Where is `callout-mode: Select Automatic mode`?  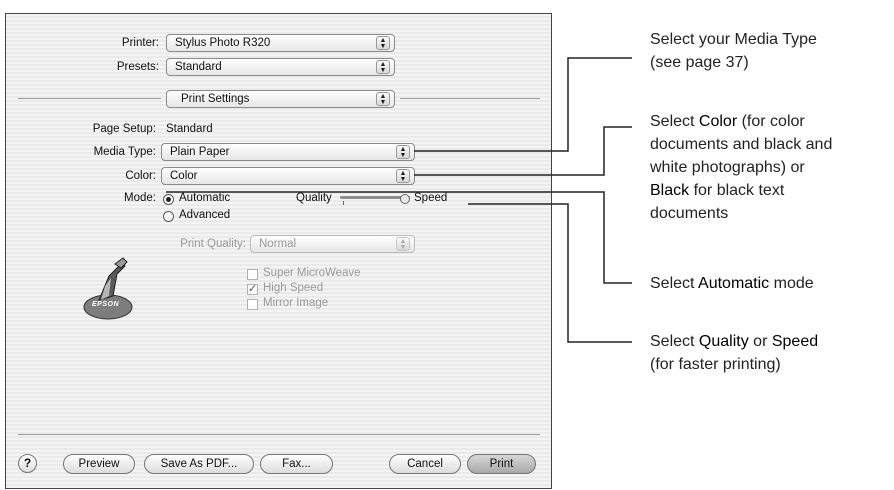 callout-mode: Select Automatic mode is located at coordinates (732, 283).